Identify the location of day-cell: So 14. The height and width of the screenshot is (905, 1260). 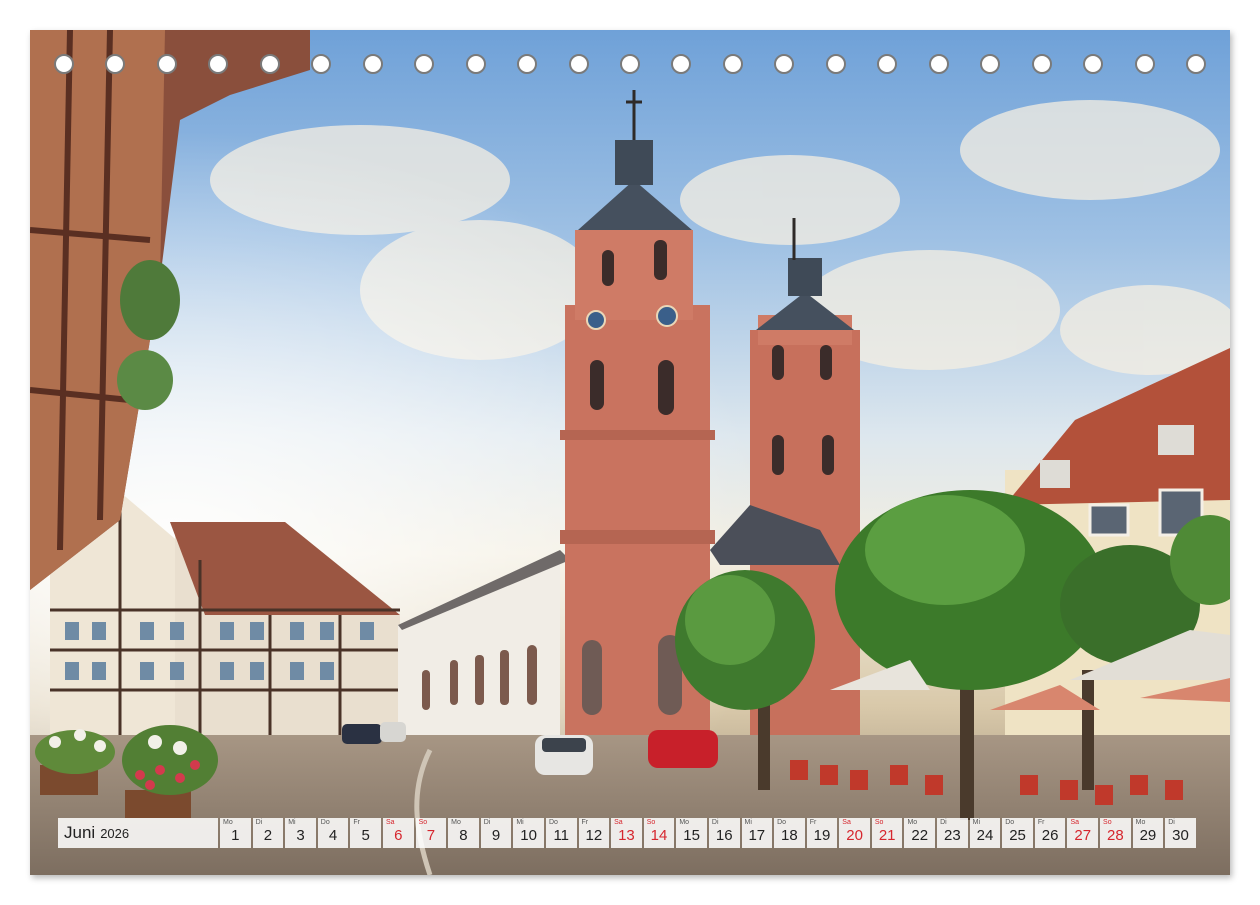
(659, 833).